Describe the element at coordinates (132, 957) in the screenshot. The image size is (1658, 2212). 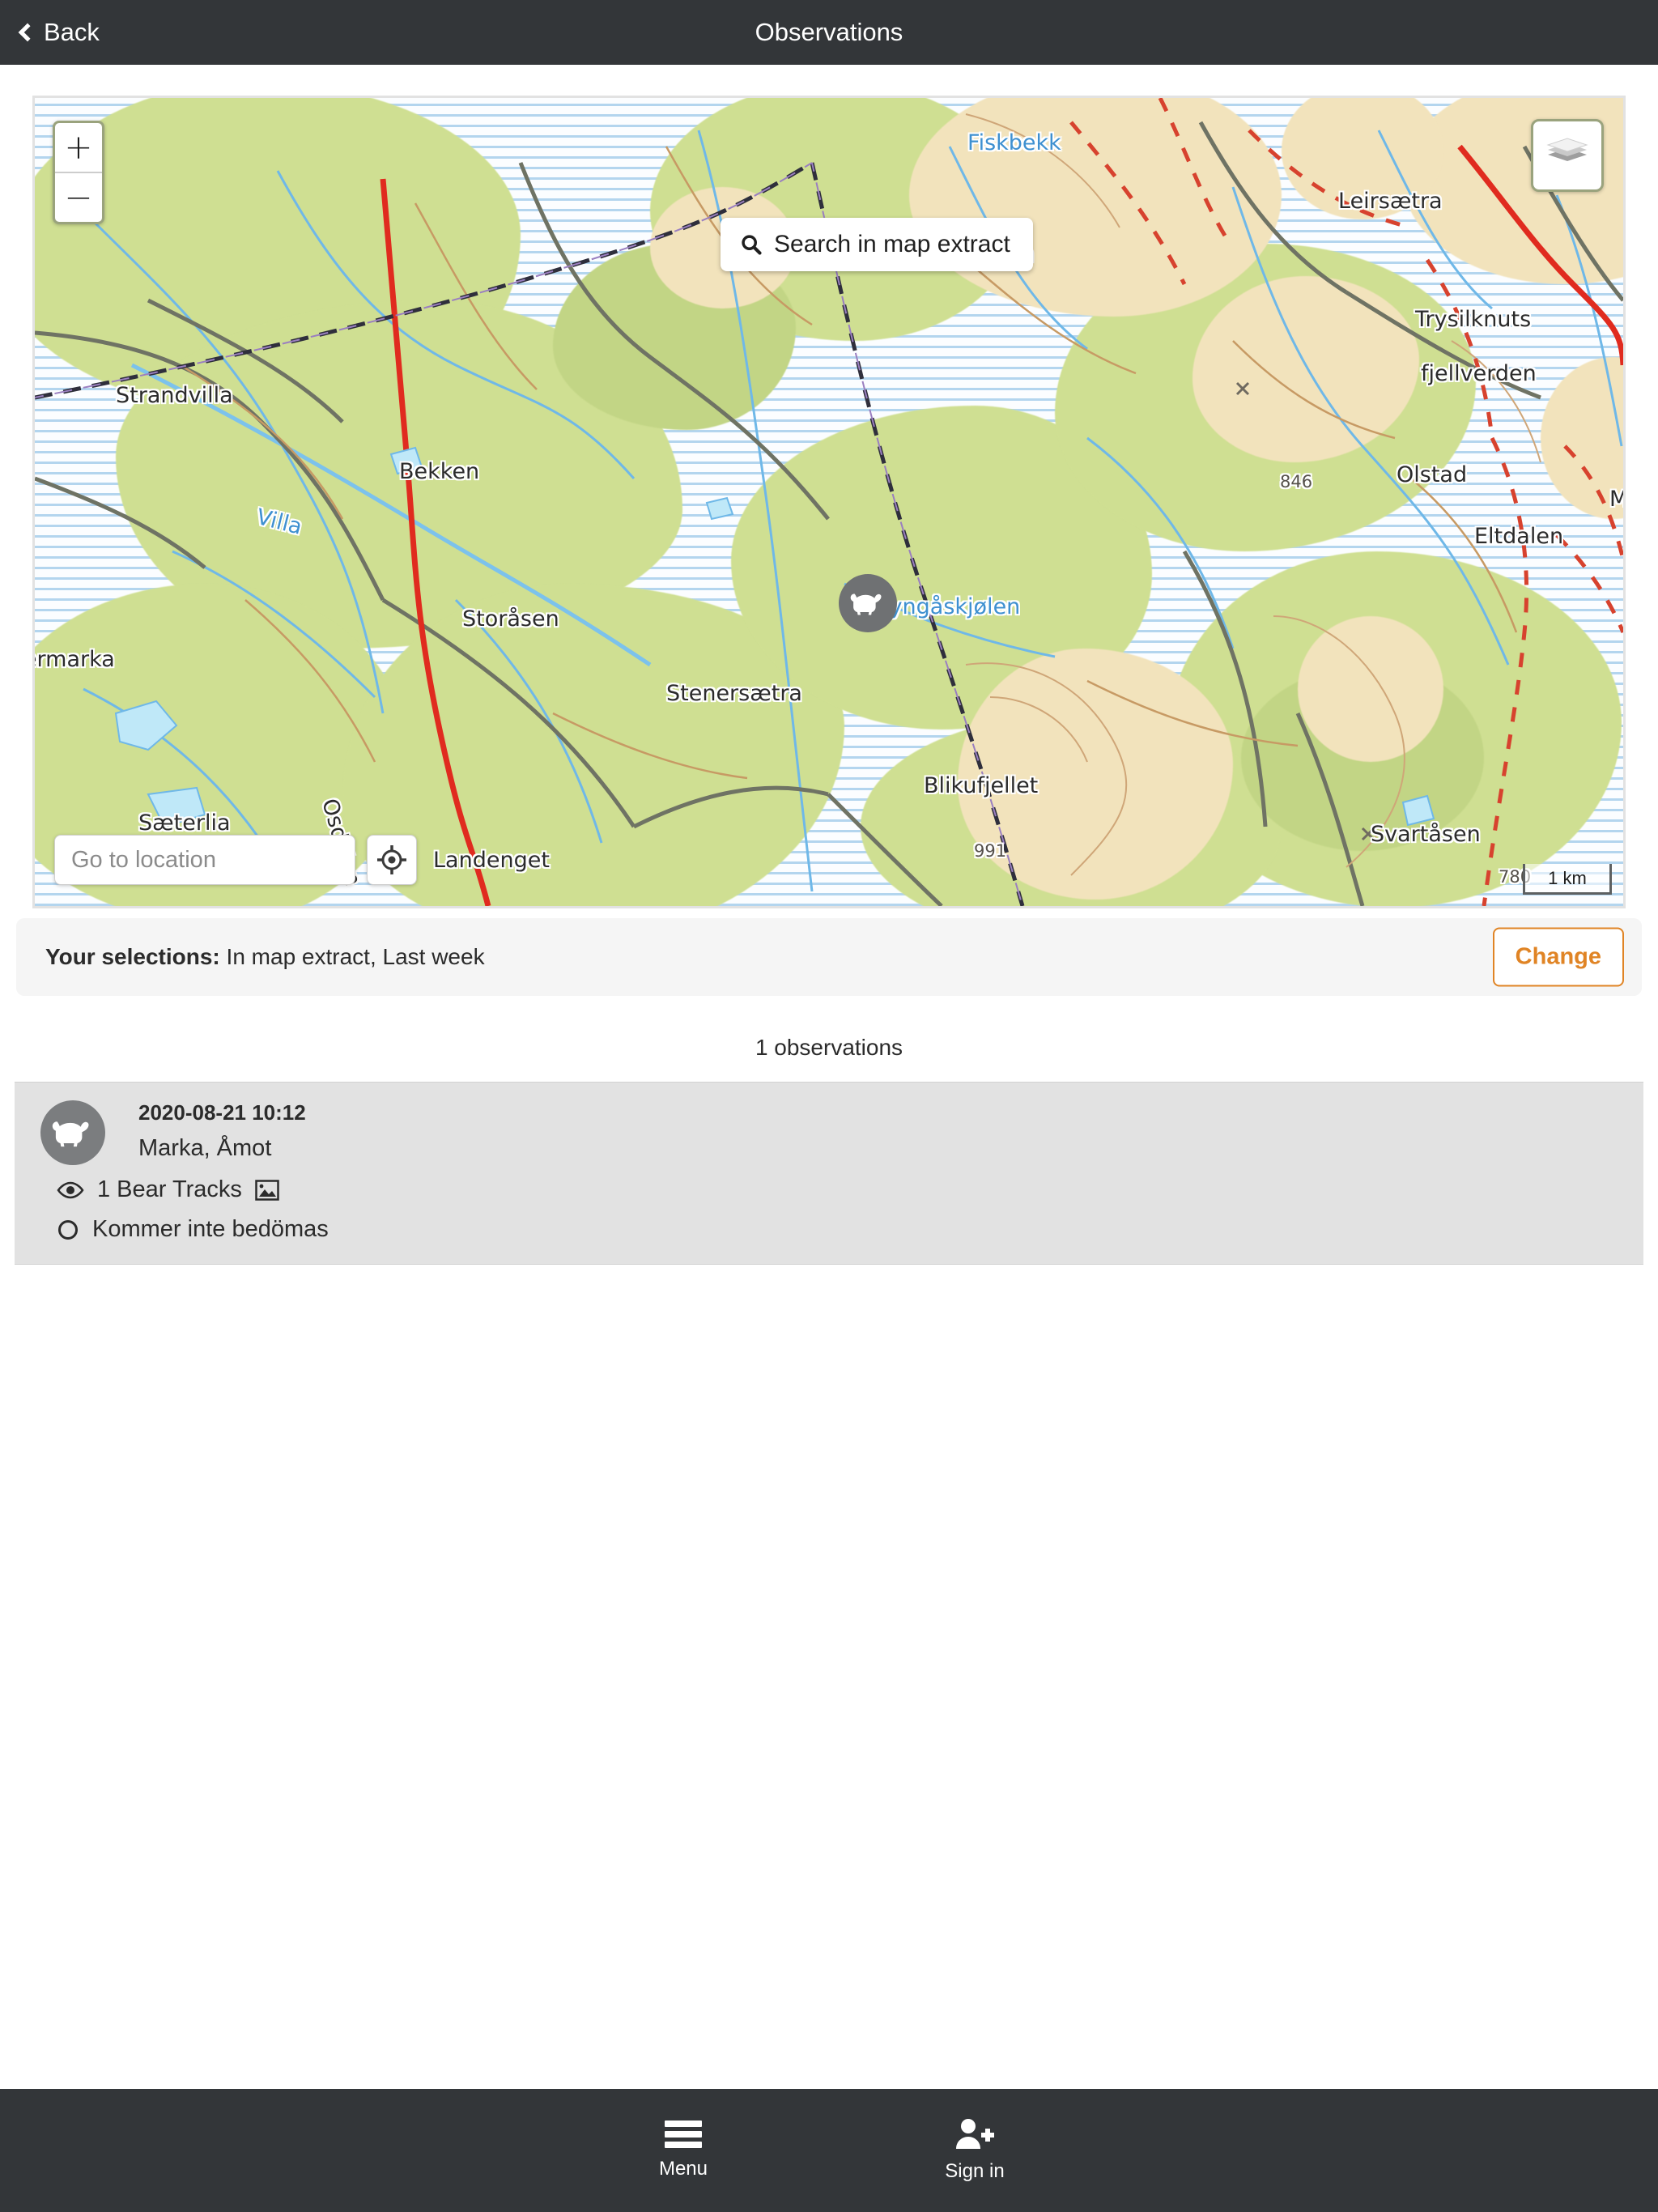
I see `selections-label: Your selections:` at that location.